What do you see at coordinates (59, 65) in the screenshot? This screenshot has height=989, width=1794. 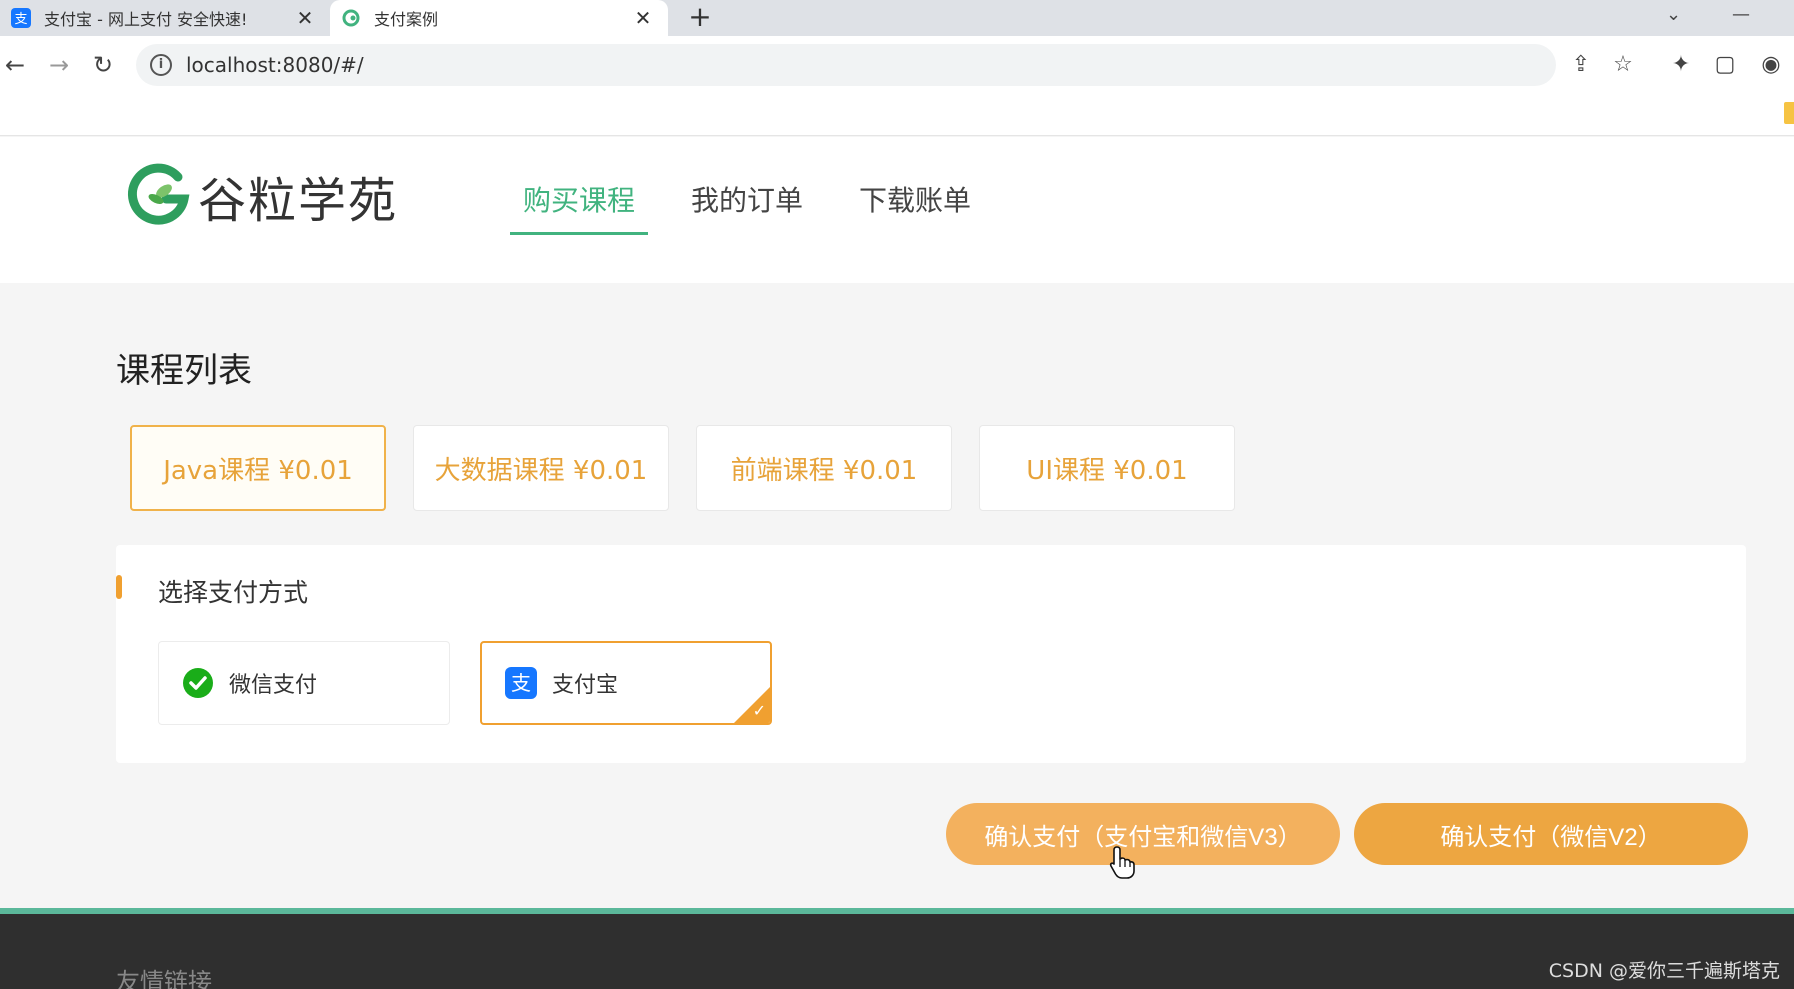 I see `forward-arrow-icon: →` at bounding box center [59, 65].